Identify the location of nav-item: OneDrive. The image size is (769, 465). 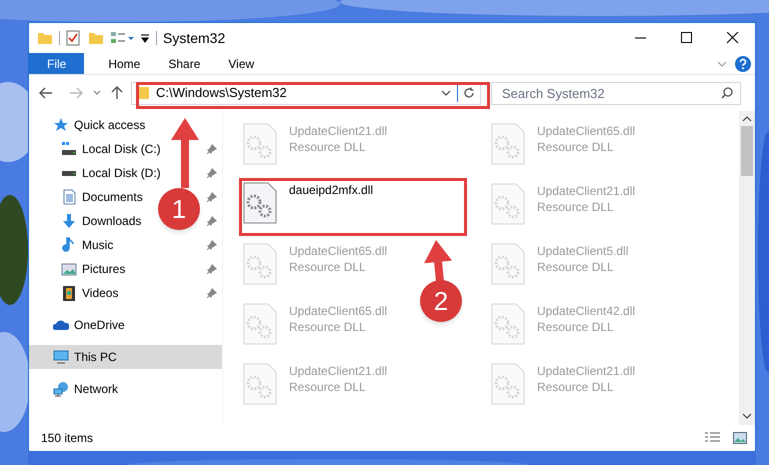
(125, 325).